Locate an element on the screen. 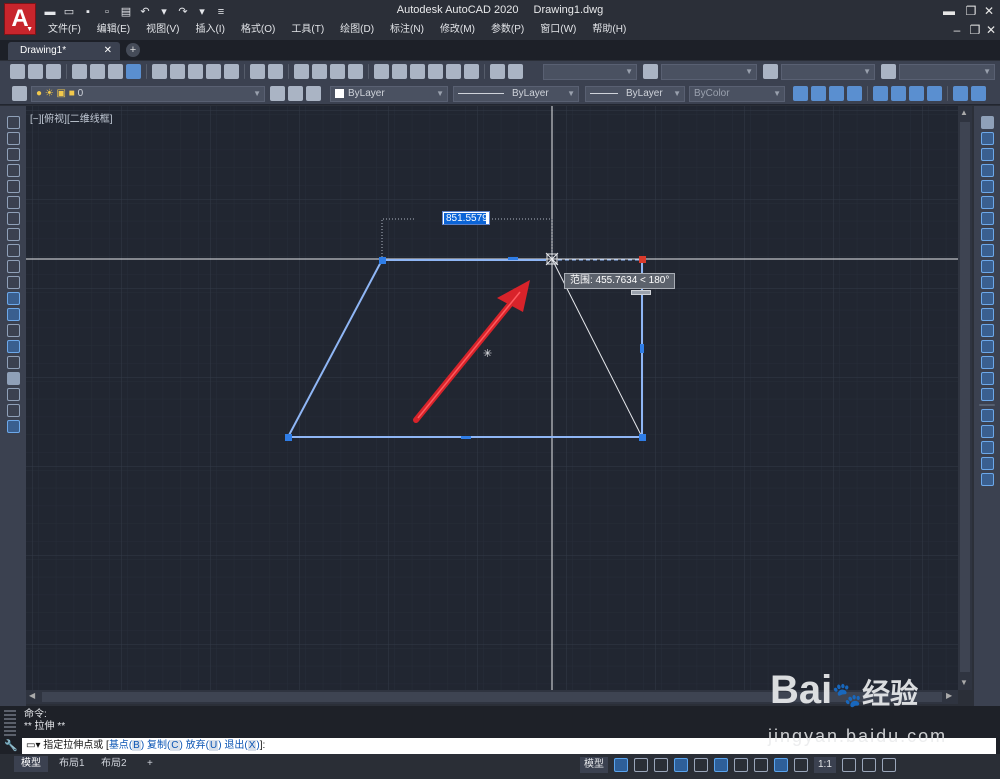  close-icon: ✕ is located at coordinates (108, 51).